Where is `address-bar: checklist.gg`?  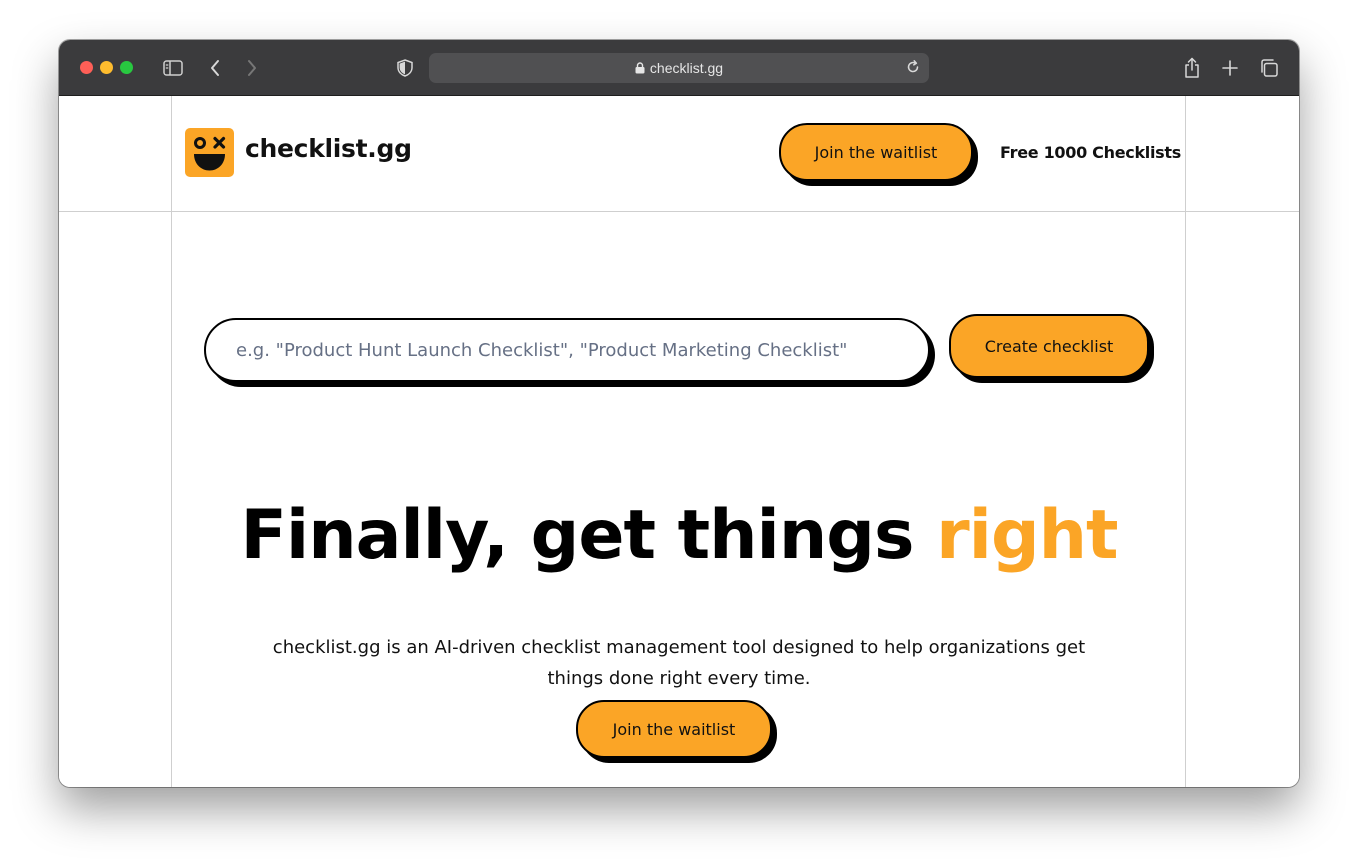
address-bar: checklist.gg is located at coordinates (679, 68).